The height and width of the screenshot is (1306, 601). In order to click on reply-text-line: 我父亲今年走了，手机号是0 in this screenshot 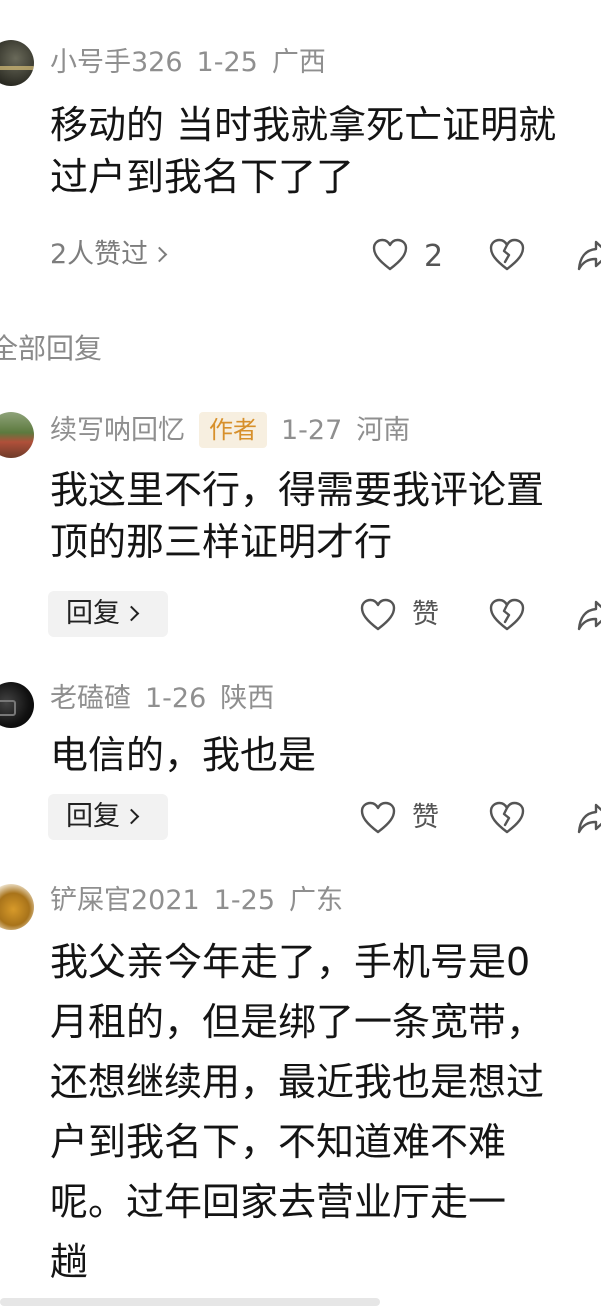, I will do `click(290, 962)`.